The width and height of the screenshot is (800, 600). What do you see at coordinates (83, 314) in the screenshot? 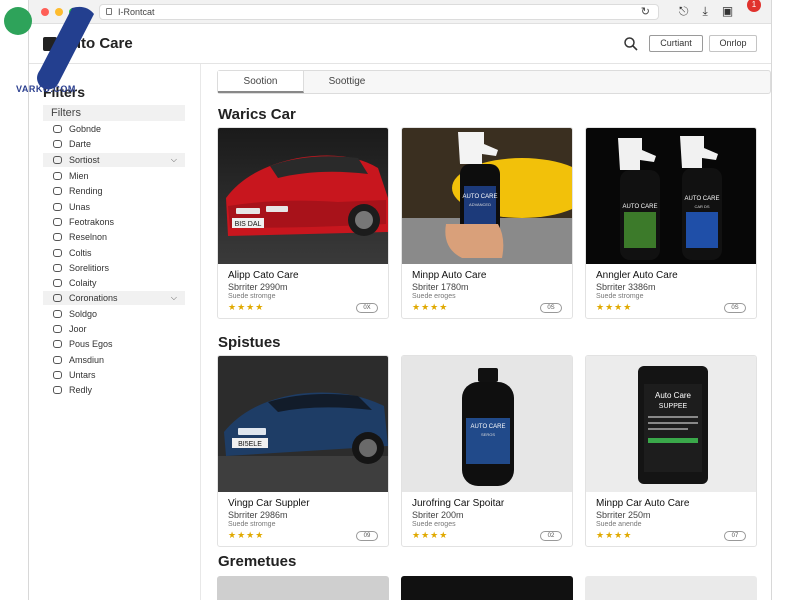
I see `sidebar-item-label: Soldgo` at bounding box center [83, 314].